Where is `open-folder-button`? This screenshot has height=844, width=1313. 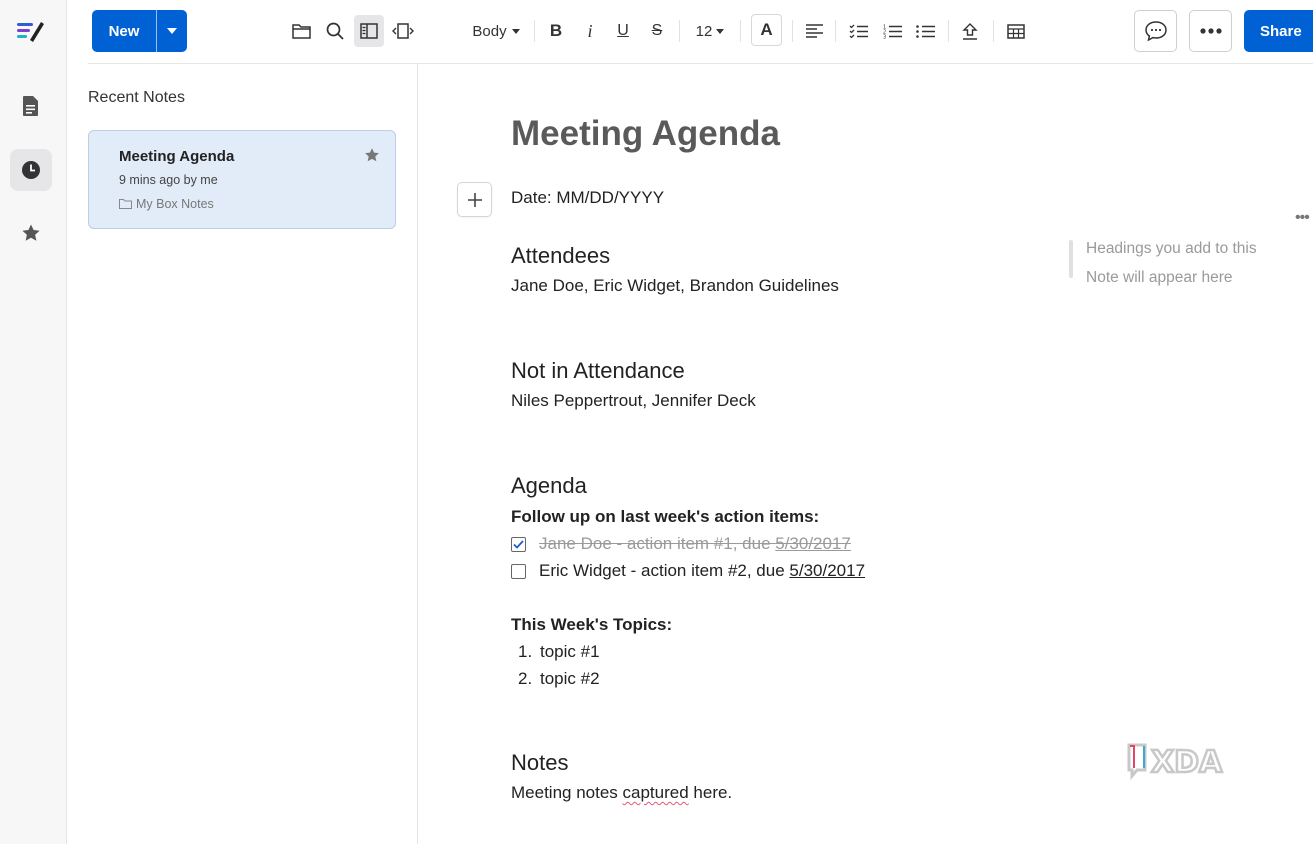
open-folder-button is located at coordinates (301, 31).